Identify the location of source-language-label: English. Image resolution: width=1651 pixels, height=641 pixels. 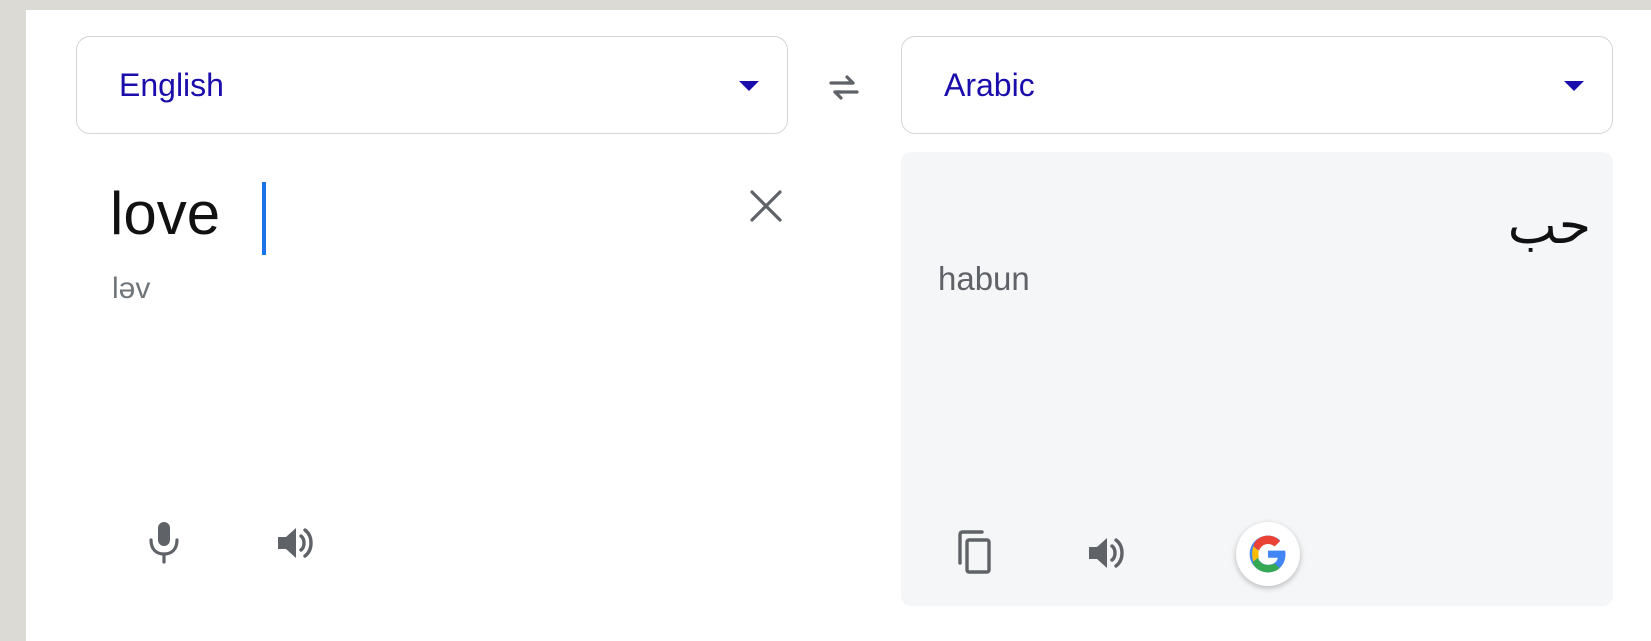
(171, 85).